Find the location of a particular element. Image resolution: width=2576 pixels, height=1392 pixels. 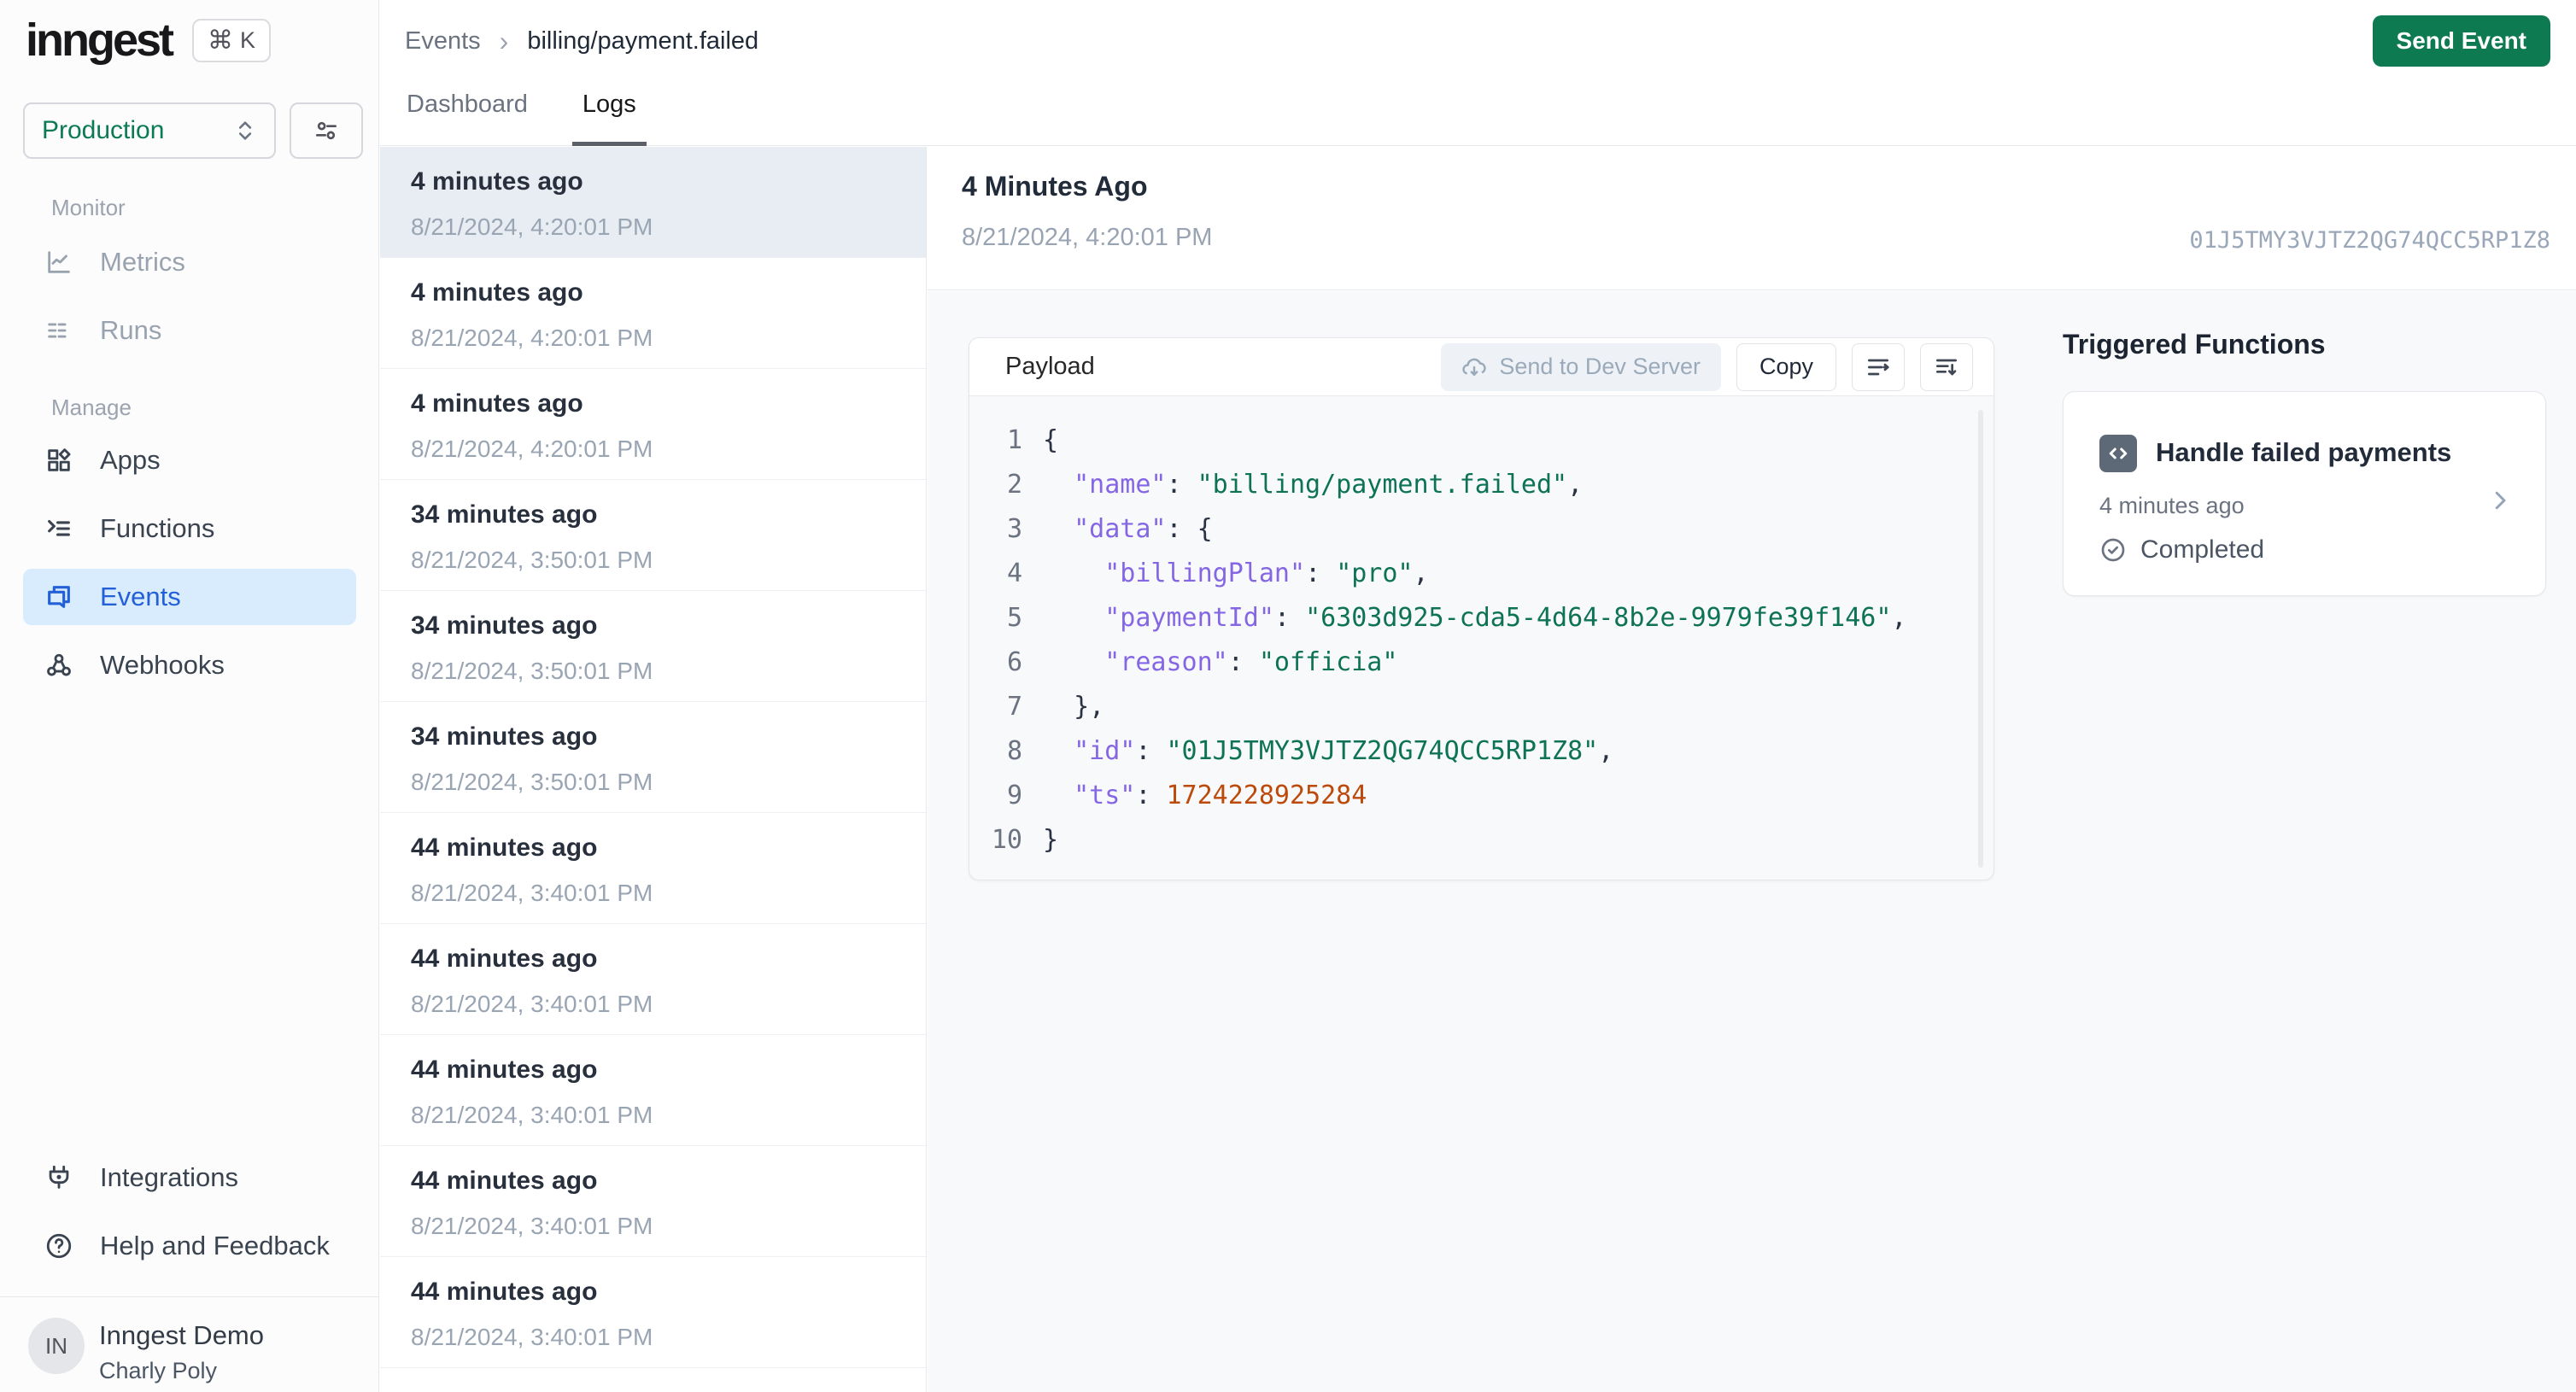

sidebar-item-functions: Functions is located at coordinates (189, 528).